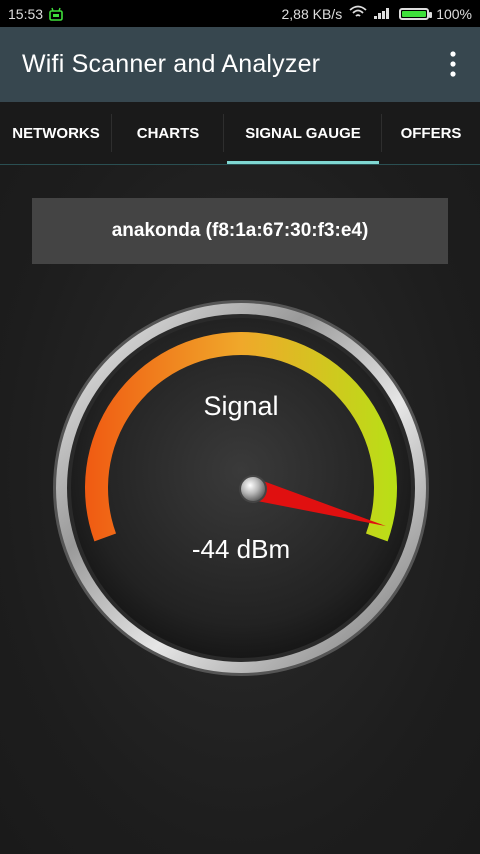 This screenshot has width=480, height=854. I want to click on status-right: 2,88 KB/s 100%, so click(376, 13).